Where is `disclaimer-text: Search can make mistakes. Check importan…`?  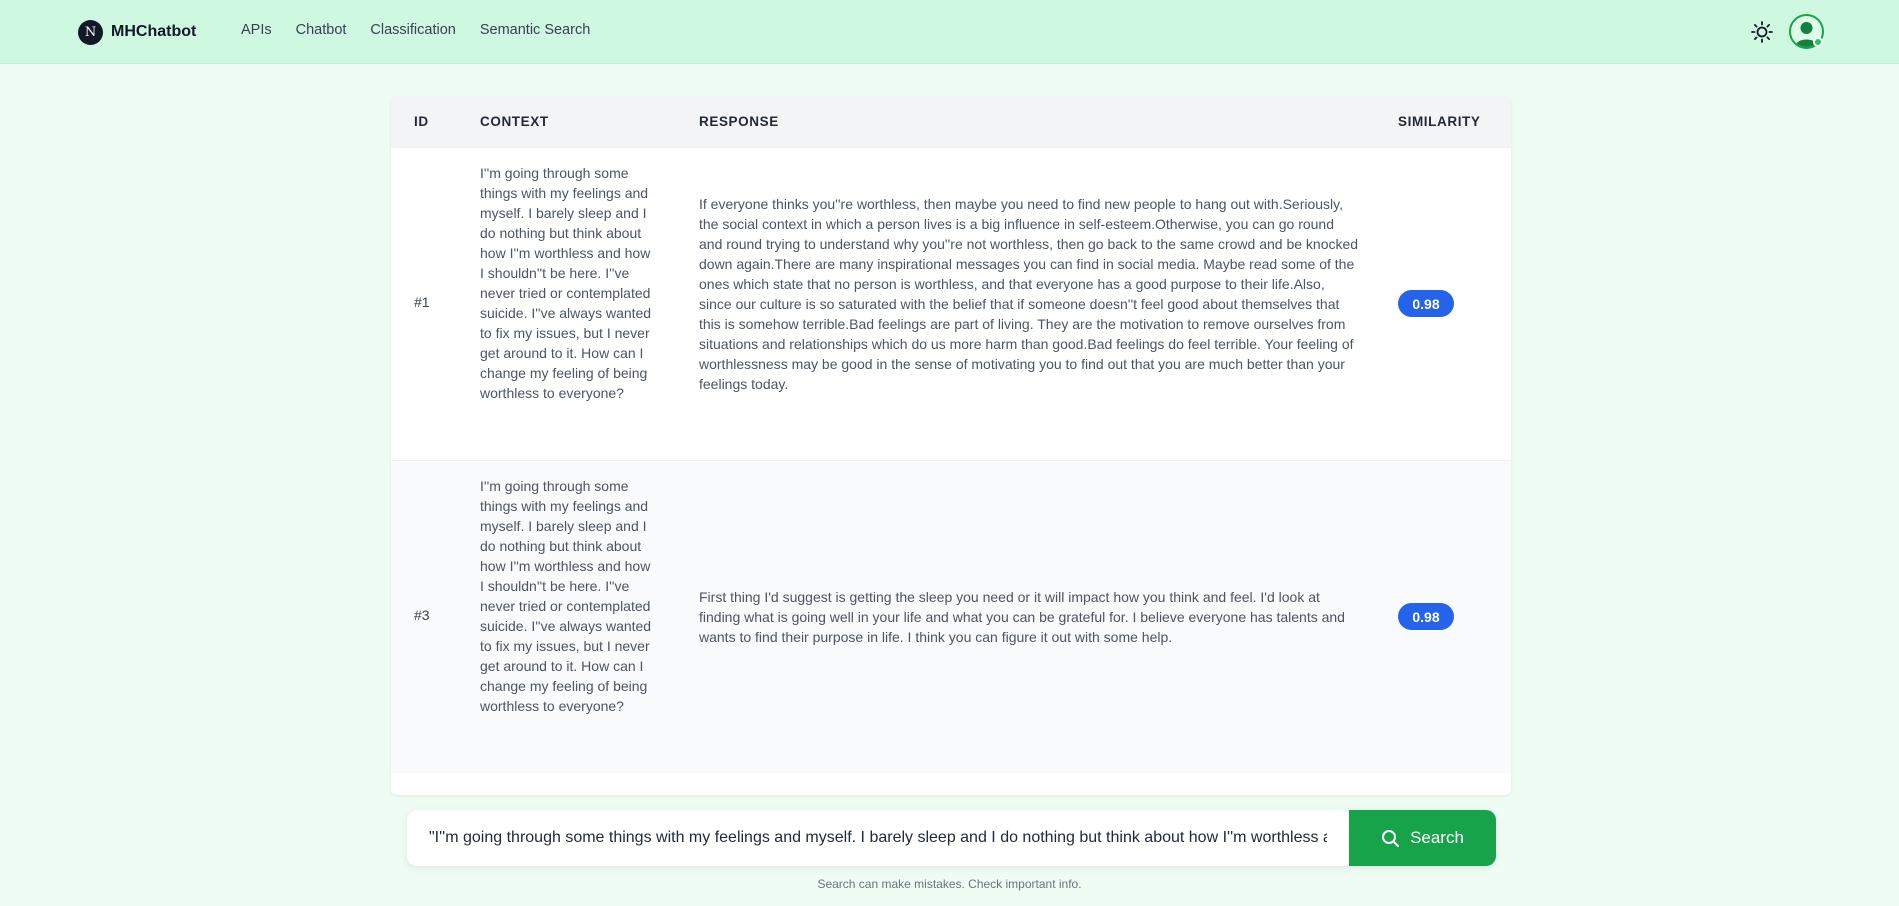 disclaimer-text: Search can make mistakes. Check importan… is located at coordinates (949, 884).